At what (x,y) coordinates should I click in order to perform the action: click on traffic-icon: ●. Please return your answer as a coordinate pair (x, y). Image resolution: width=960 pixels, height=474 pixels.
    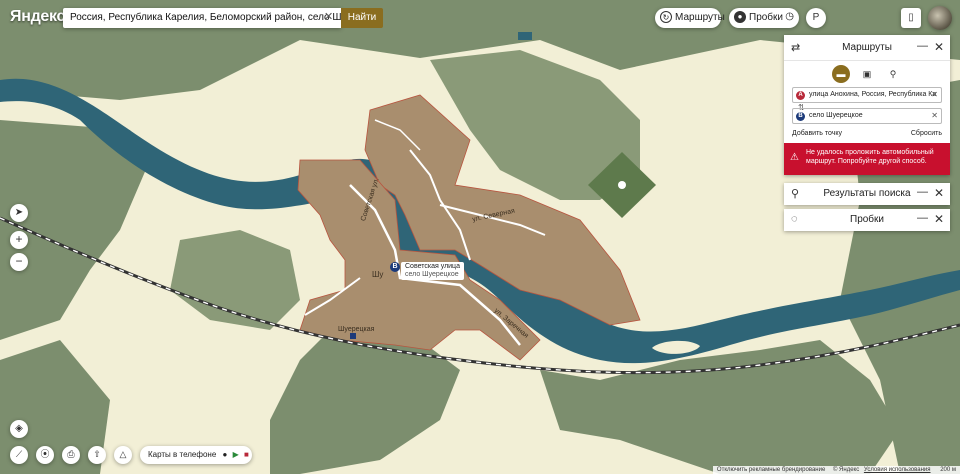
    Looking at the image, I should click on (740, 17).